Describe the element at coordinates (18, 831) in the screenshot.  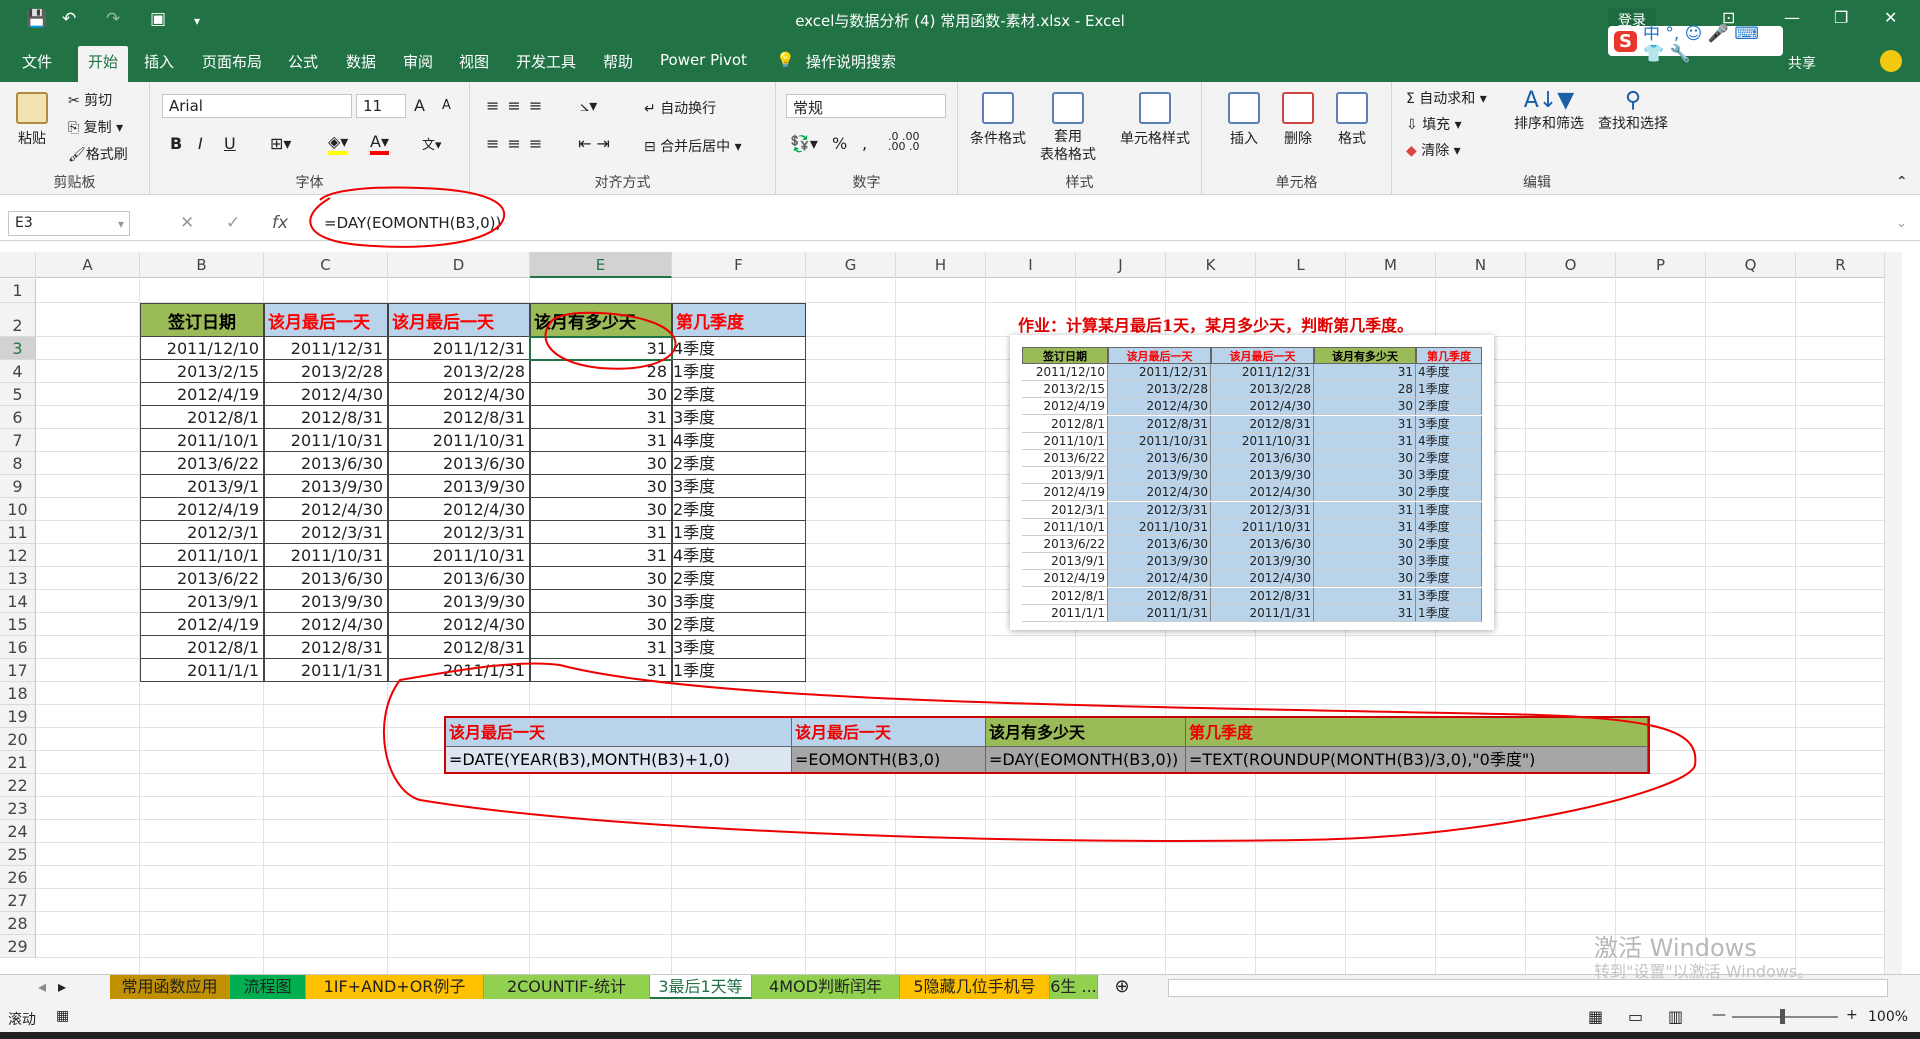
I see `row-header-24: 24` at that location.